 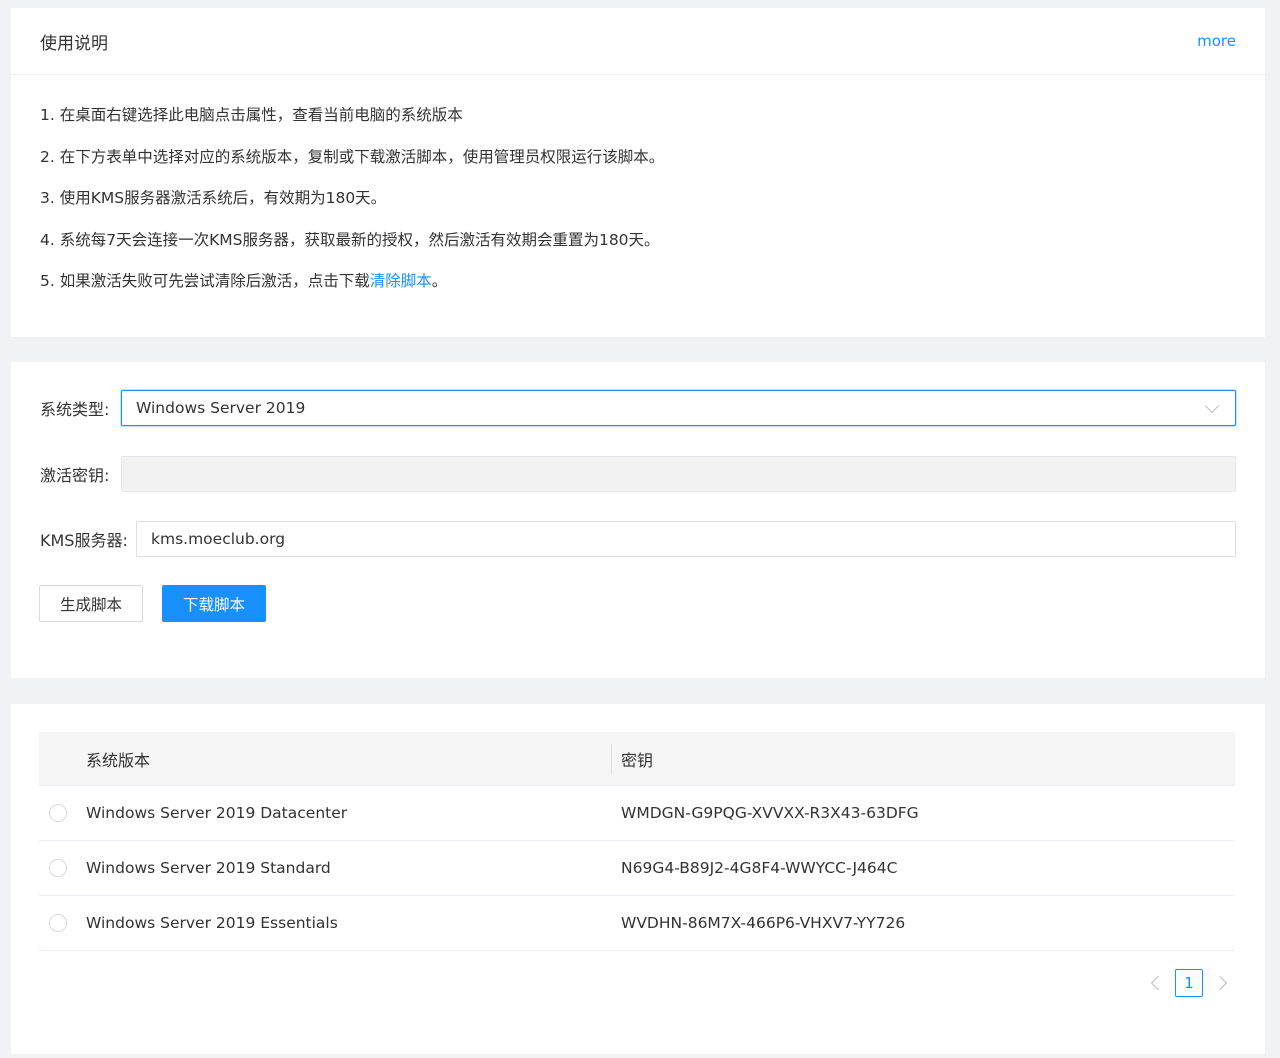 I want to click on system-type-row: 系统类型: Windows Server 2019, so click(x=638, y=408).